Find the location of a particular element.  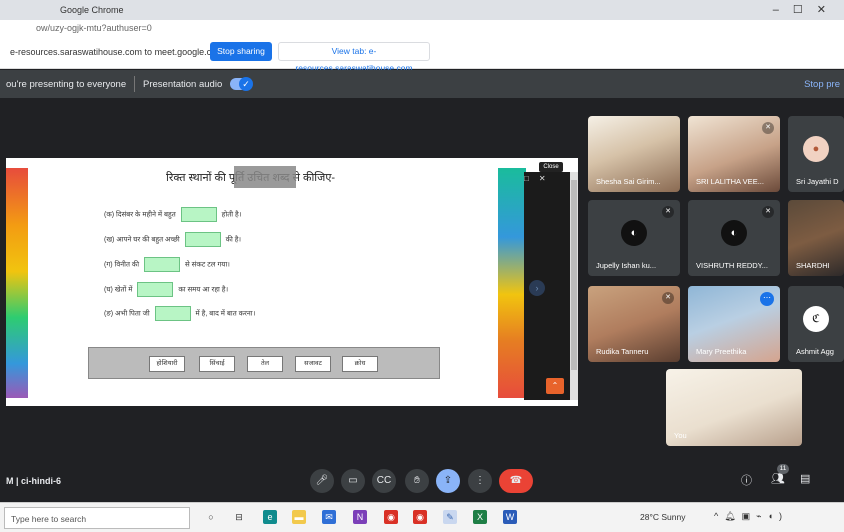

presentation-audio-toggle: ✓ is located at coordinates (241, 84).